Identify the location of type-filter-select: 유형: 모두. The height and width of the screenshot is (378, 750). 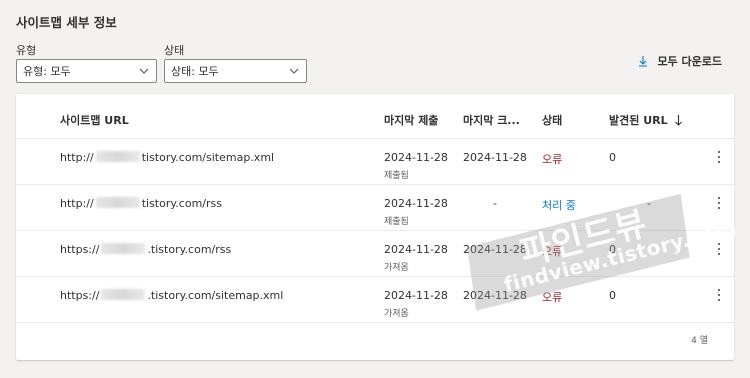
(86, 71).